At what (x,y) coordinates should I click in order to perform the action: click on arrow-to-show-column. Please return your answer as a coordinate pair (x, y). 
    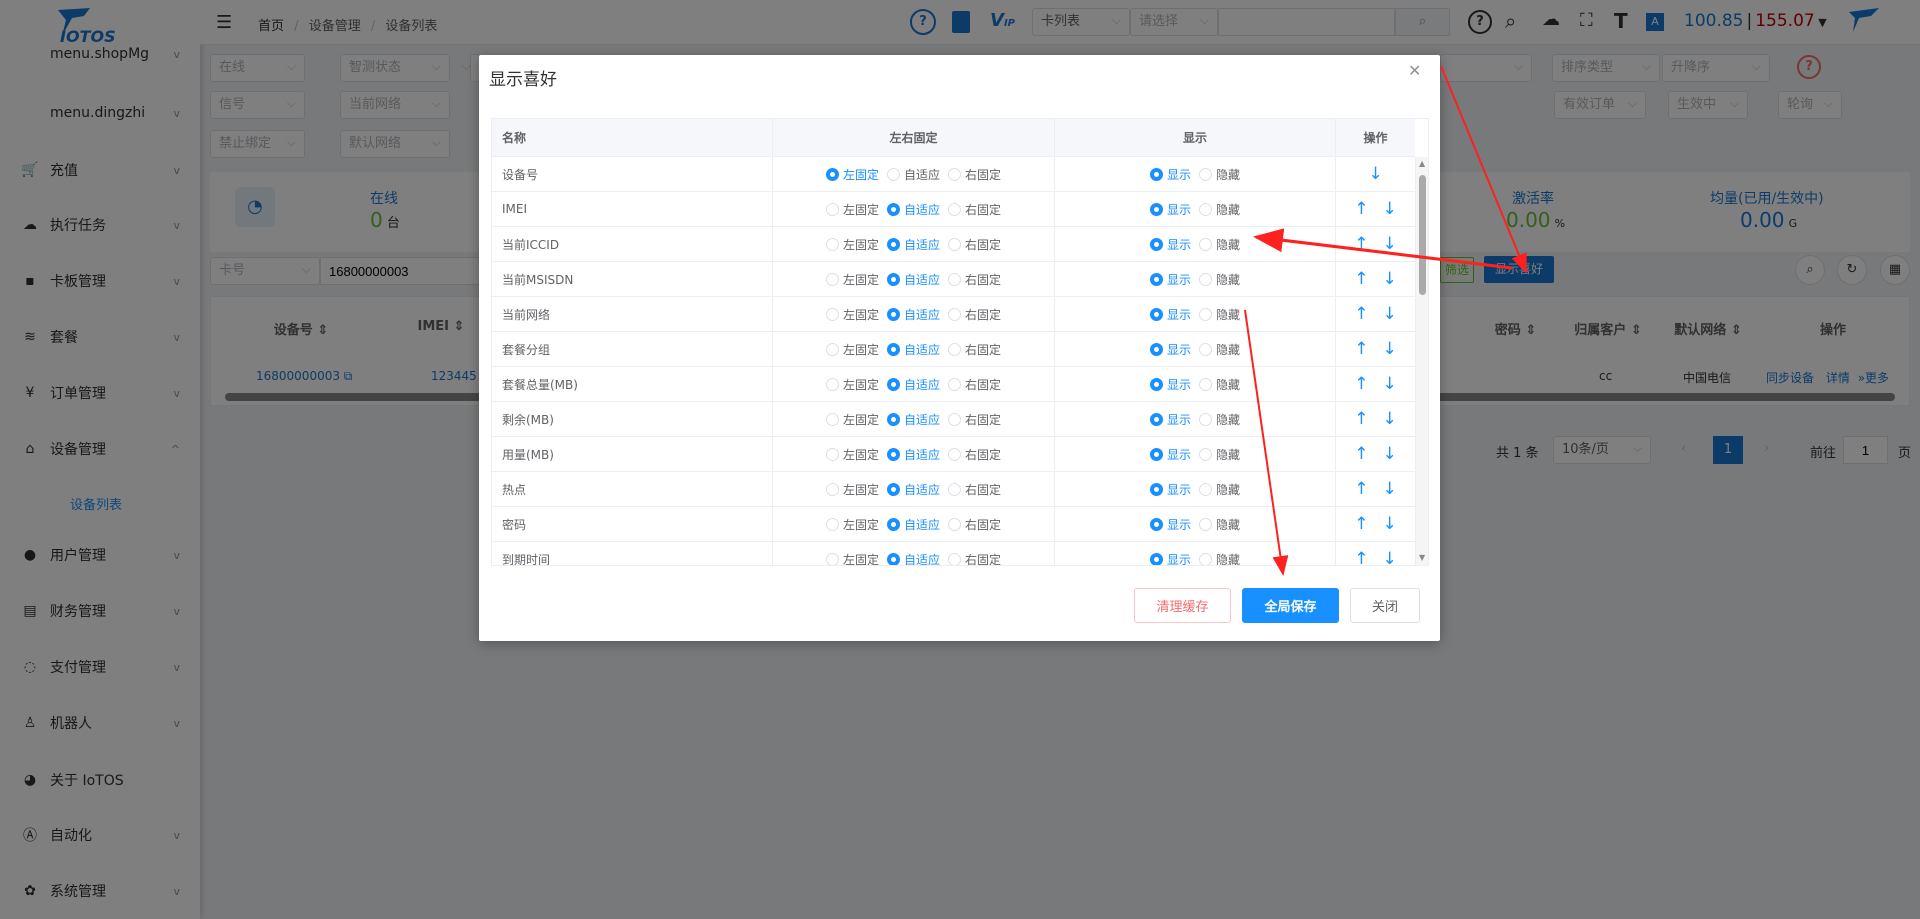
    Looking at the image, I should click on (1383, 249).